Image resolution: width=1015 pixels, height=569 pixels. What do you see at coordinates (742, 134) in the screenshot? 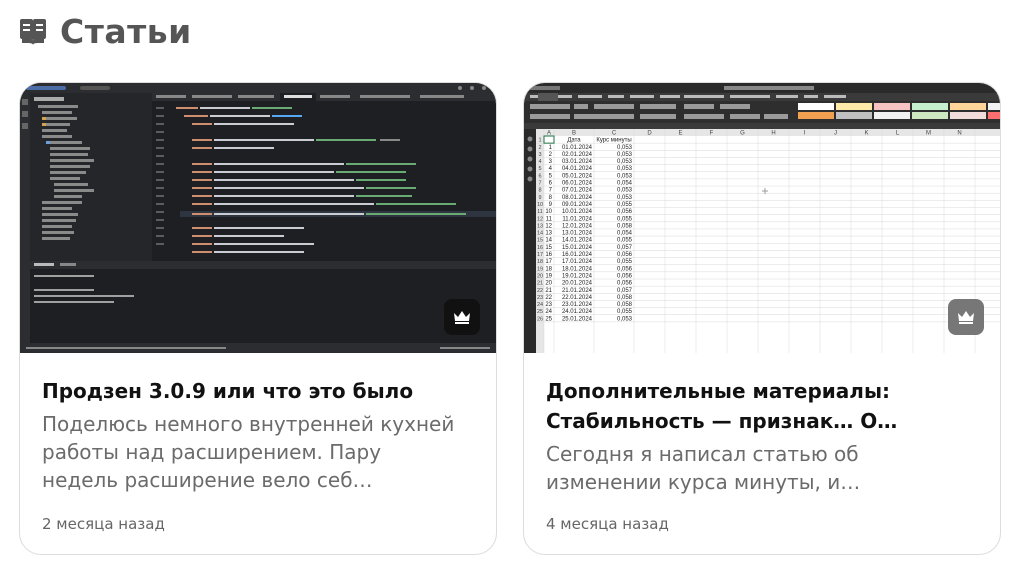
I see `column-header: G` at bounding box center [742, 134].